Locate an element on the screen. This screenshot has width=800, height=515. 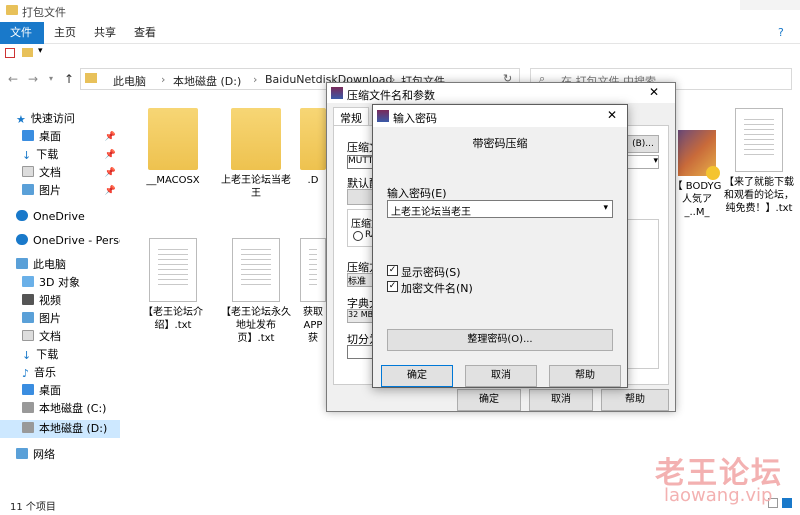
sidebar-item-label: 此电脑 is located at coordinates (49, 264).